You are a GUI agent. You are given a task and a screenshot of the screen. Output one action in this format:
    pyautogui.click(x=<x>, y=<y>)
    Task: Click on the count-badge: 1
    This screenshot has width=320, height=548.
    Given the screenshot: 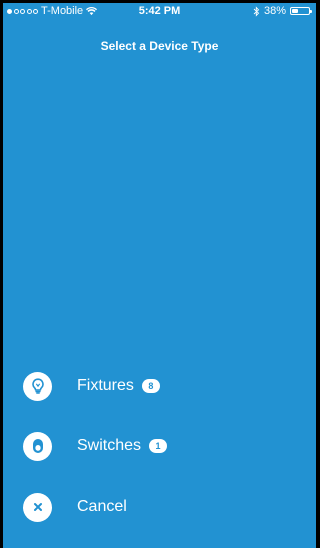 What is the action you would take?
    pyautogui.click(x=158, y=446)
    